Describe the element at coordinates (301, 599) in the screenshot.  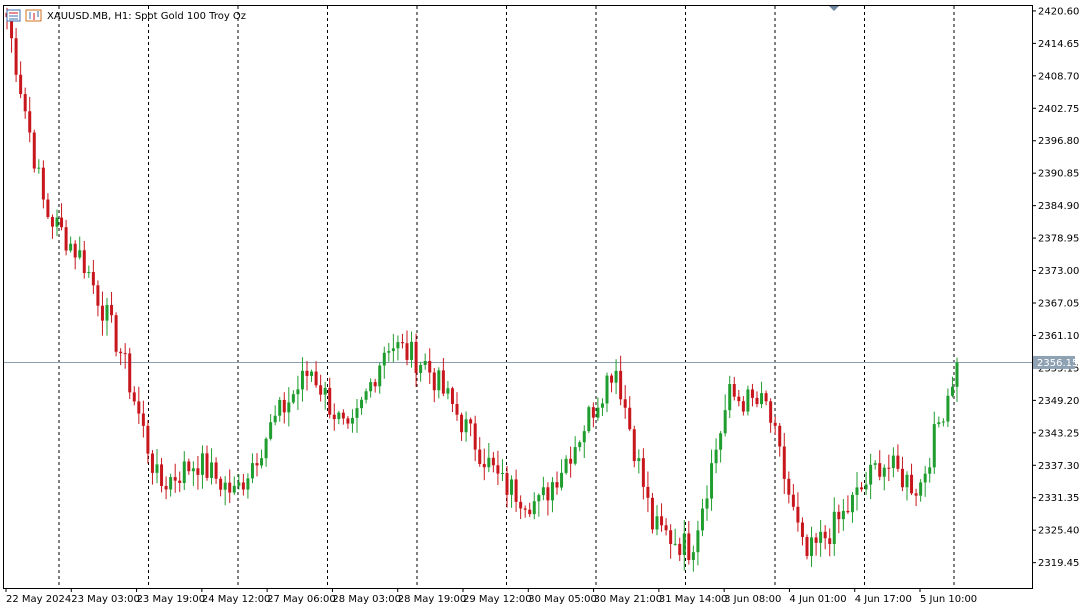
I see `x-tick-label: 27 May 06:00` at that location.